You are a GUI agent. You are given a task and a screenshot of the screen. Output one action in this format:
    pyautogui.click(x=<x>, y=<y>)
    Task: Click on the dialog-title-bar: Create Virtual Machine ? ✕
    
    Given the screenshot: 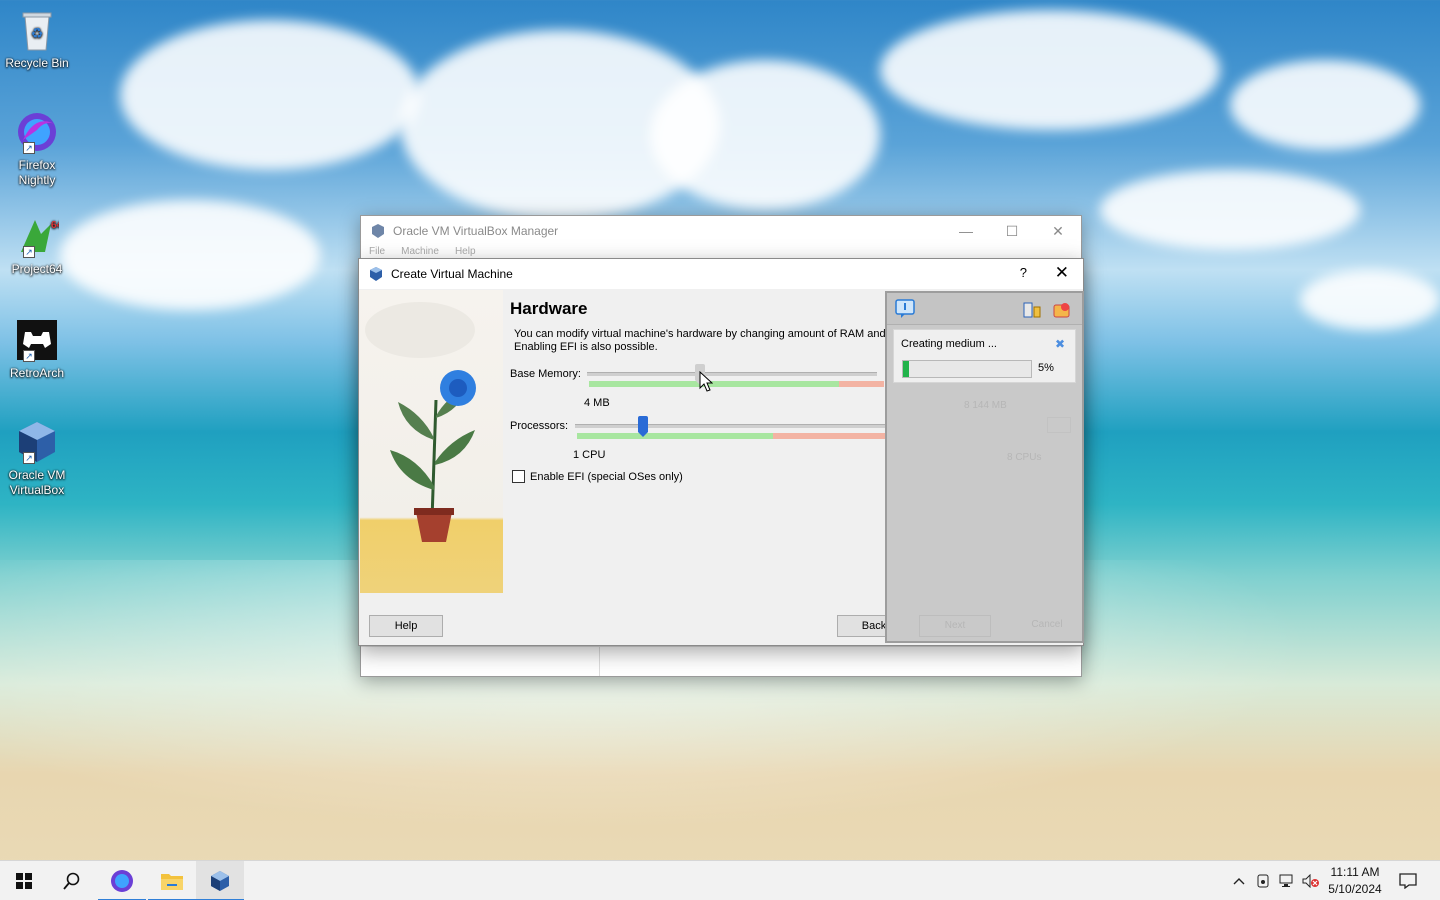 What is the action you would take?
    pyautogui.click(x=721, y=274)
    